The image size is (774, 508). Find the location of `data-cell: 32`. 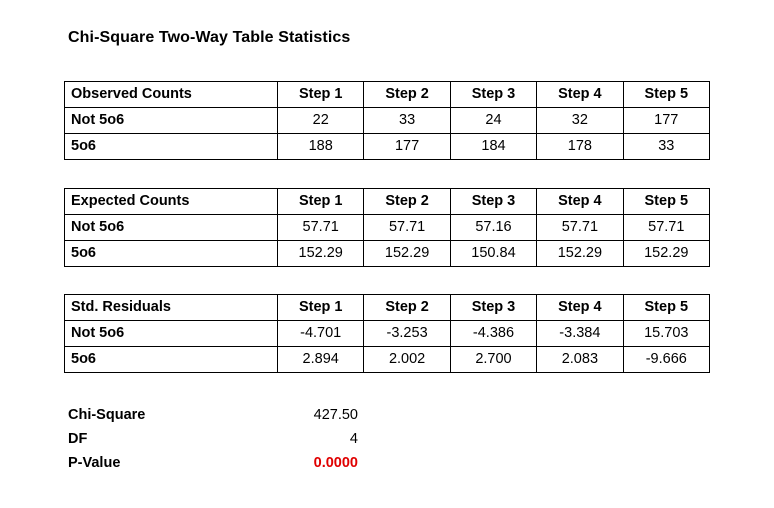

data-cell: 32 is located at coordinates (580, 120).